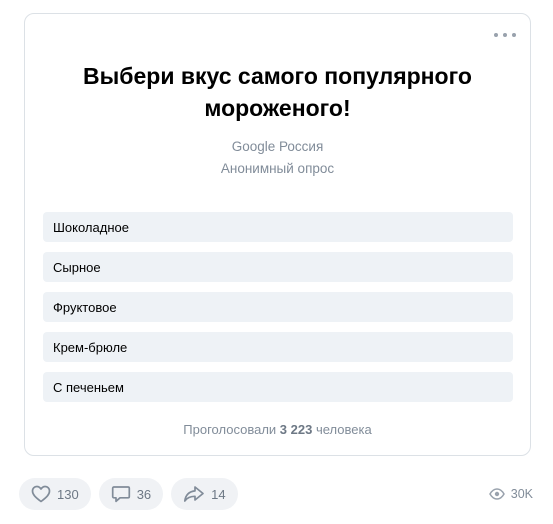 The height and width of the screenshot is (524, 553). What do you see at coordinates (230, 429) in the screenshot?
I see `votes-prefix: Проголосовали` at bounding box center [230, 429].